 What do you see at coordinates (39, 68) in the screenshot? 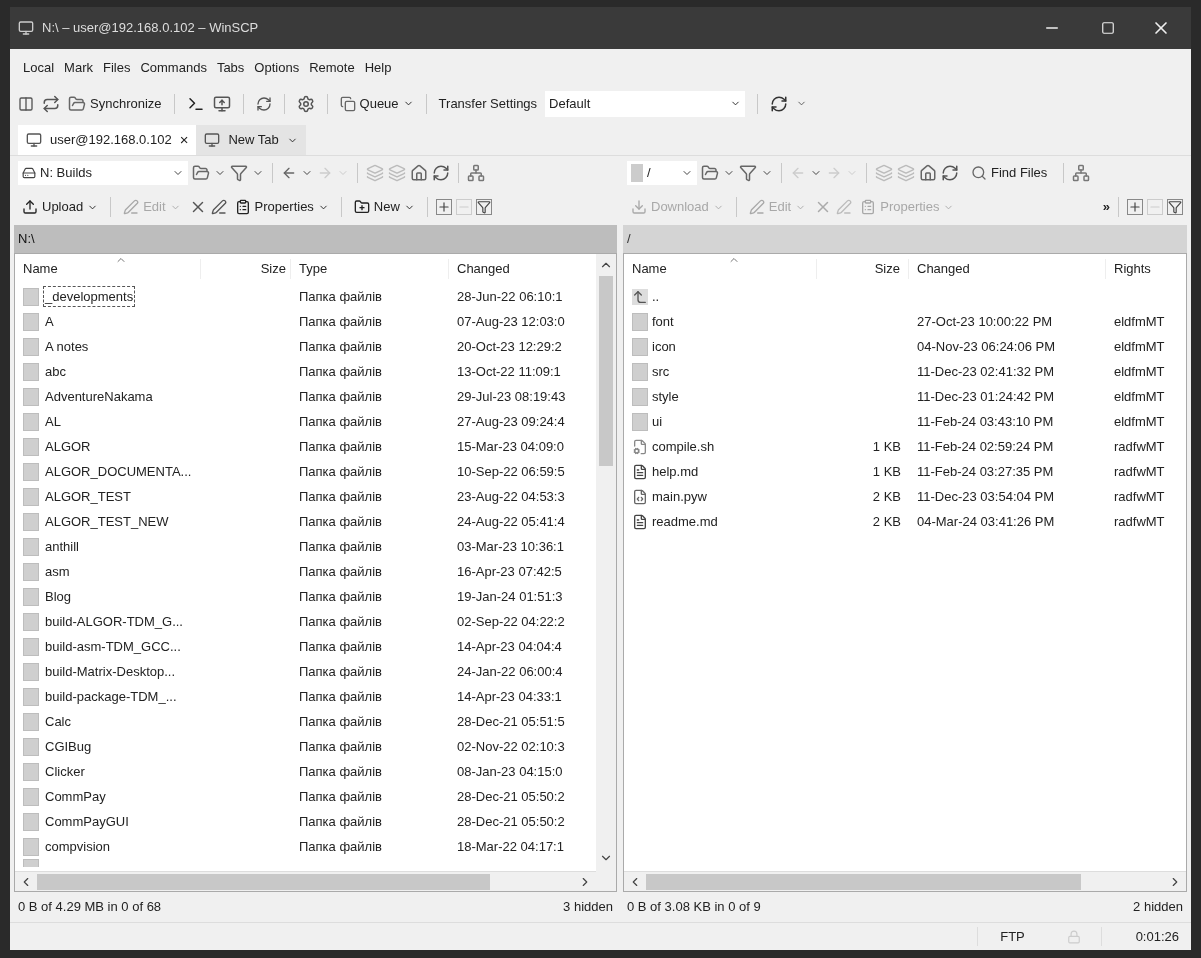
I see `menu-item: Local` at bounding box center [39, 68].